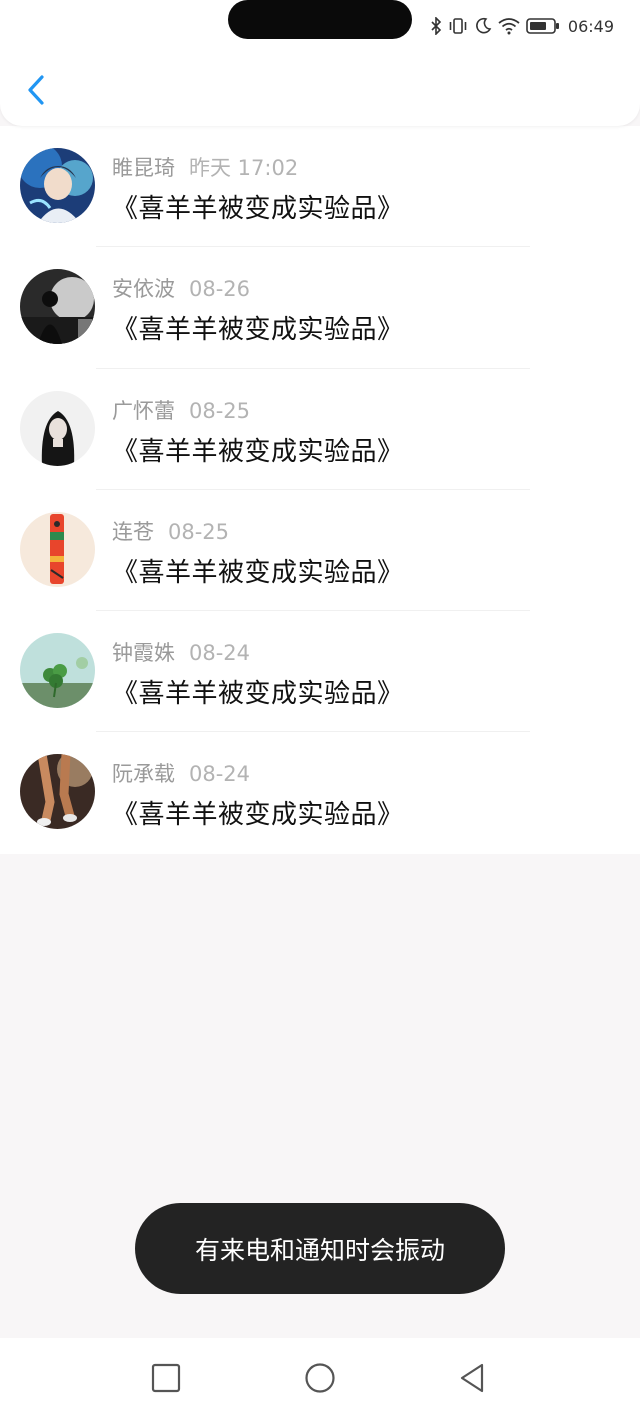 The width and height of the screenshot is (640, 1422). I want to click on sender-name: 广怀蕾, so click(143, 410).